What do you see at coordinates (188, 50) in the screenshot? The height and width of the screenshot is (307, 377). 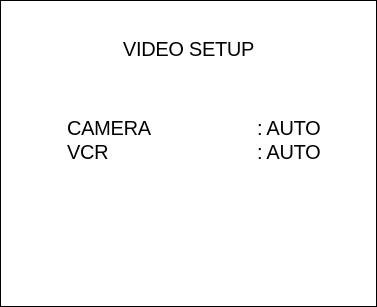 I see `menu-title: VIDEO SETUP` at bounding box center [188, 50].